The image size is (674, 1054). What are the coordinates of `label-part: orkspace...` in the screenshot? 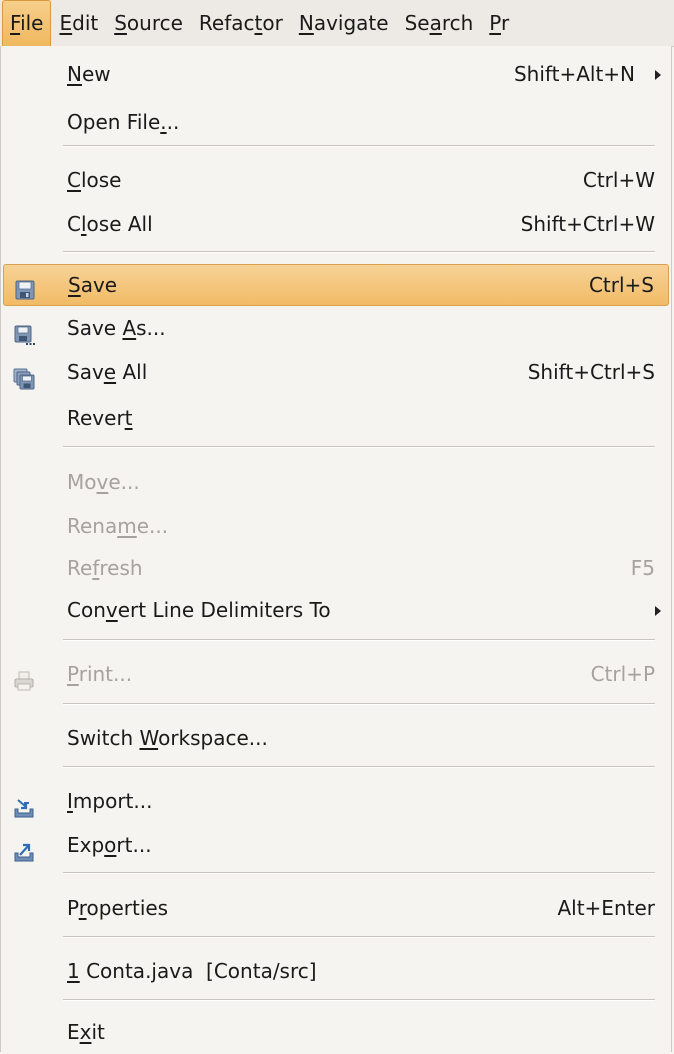 It's located at (213, 738).